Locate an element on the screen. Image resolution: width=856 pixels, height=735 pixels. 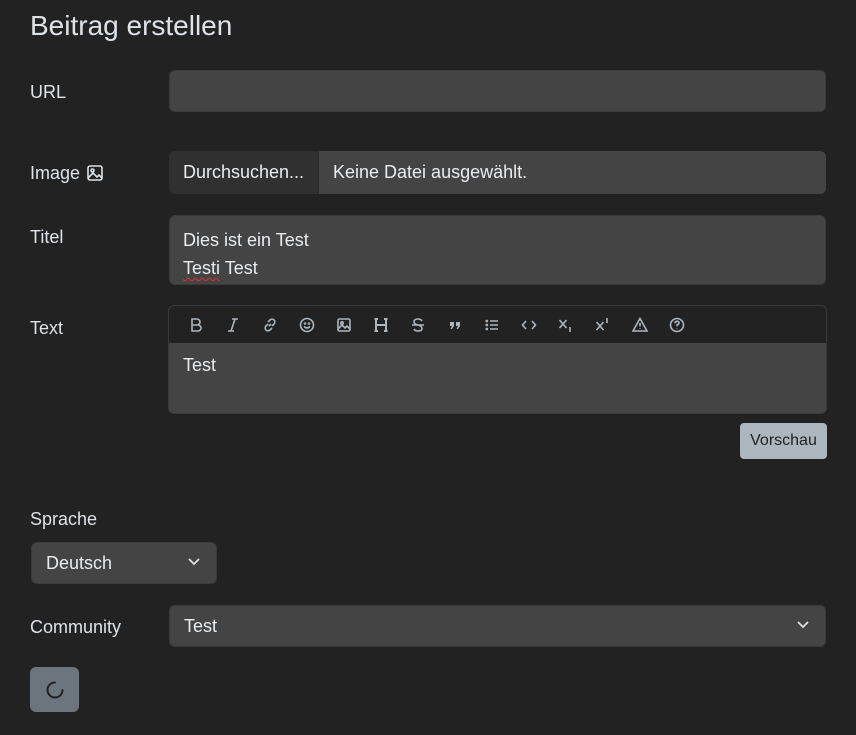
help-icon is located at coordinates (676, 324).